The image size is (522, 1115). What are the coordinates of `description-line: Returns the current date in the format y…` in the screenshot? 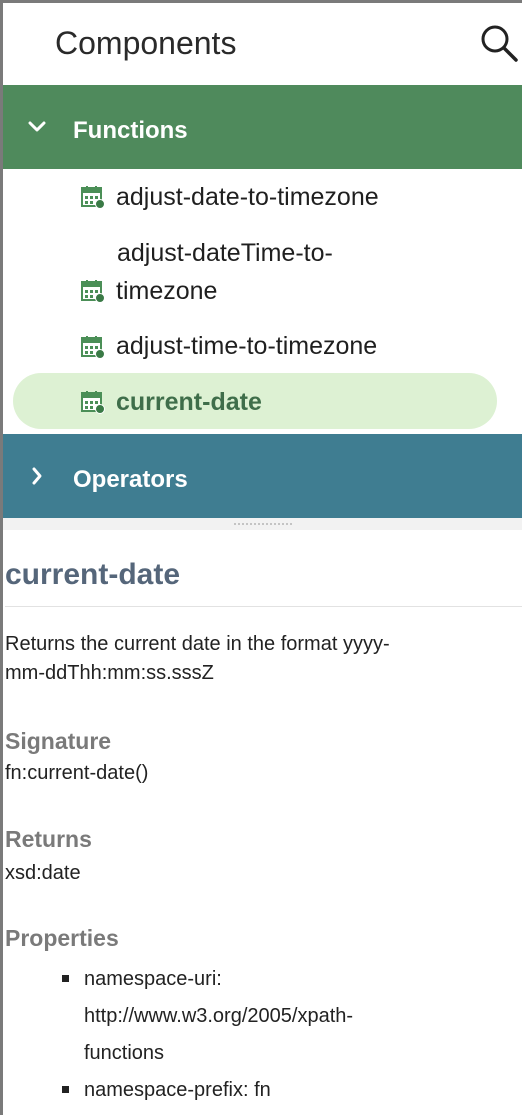 It's located at (197, 644).